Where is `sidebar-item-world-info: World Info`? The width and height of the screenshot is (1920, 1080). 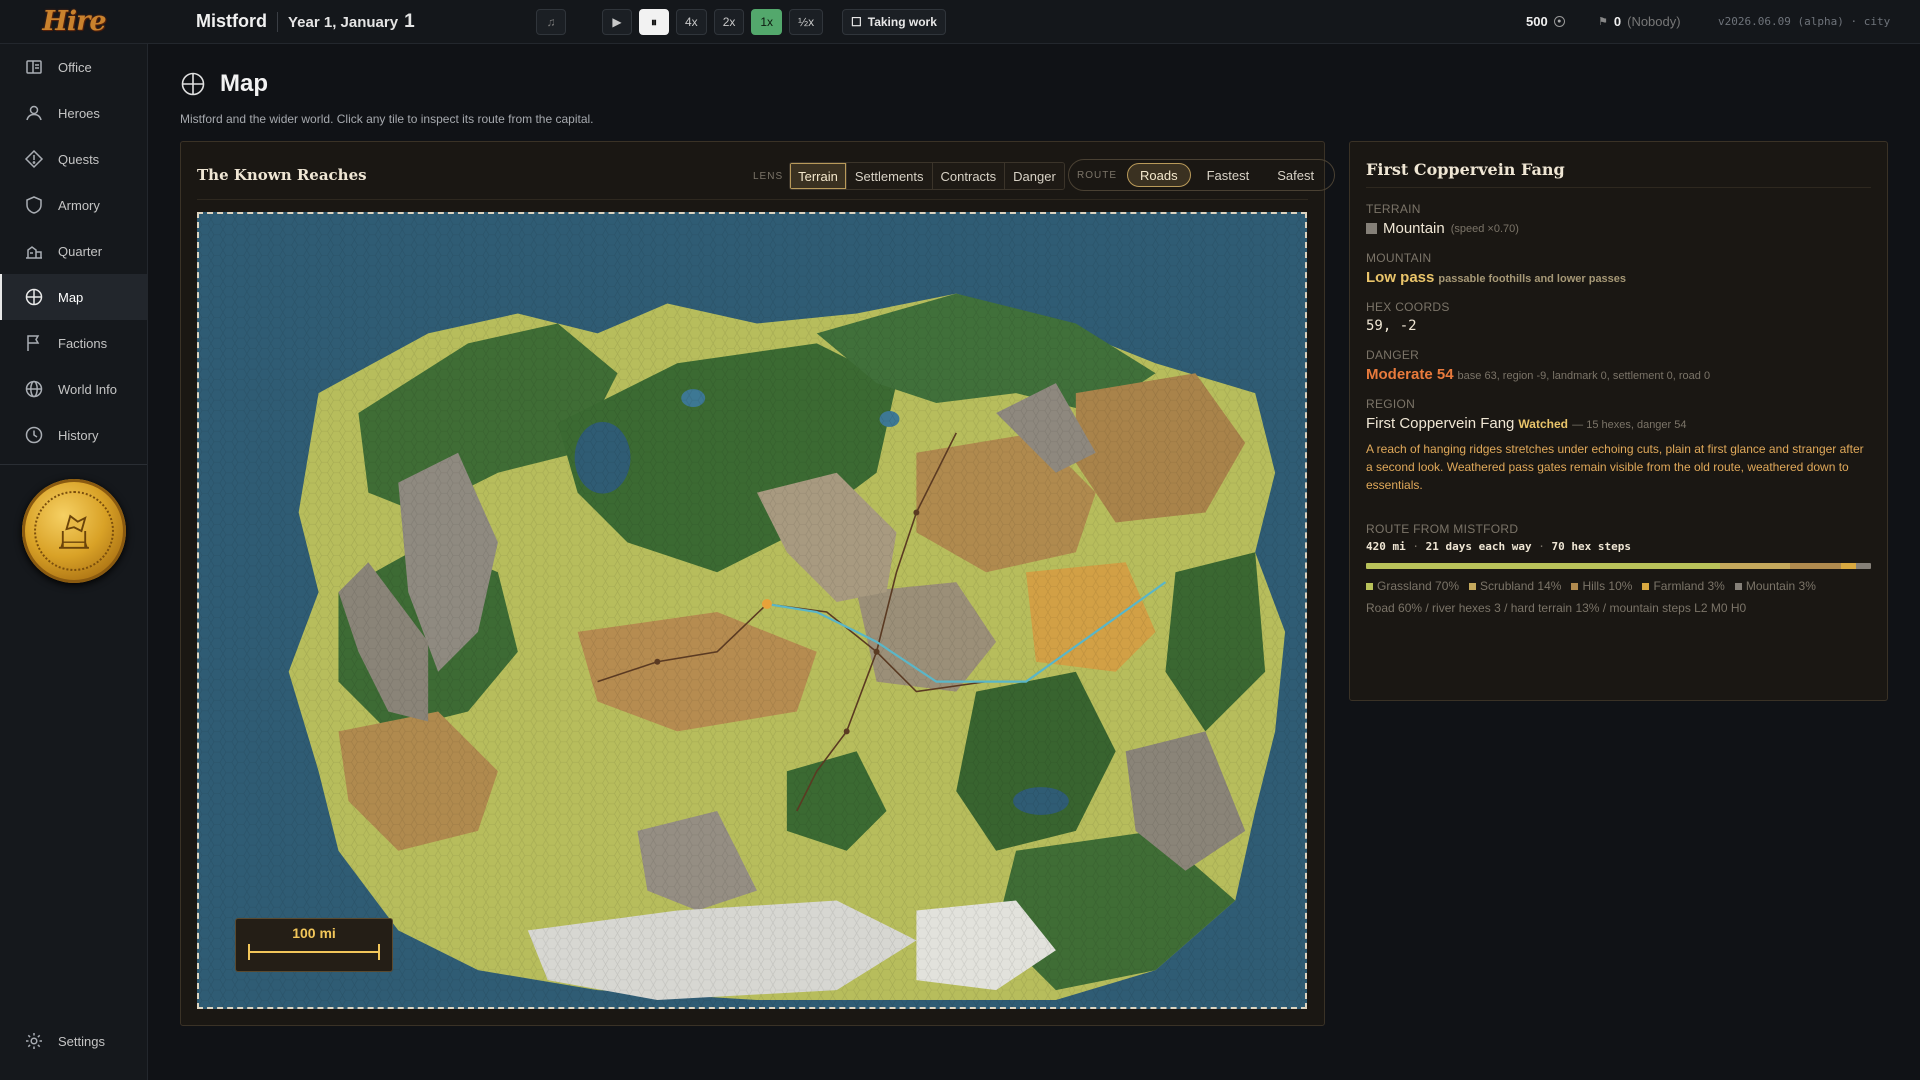
sidebar-item-world-info: World Info is located at coordinates (73, 389).